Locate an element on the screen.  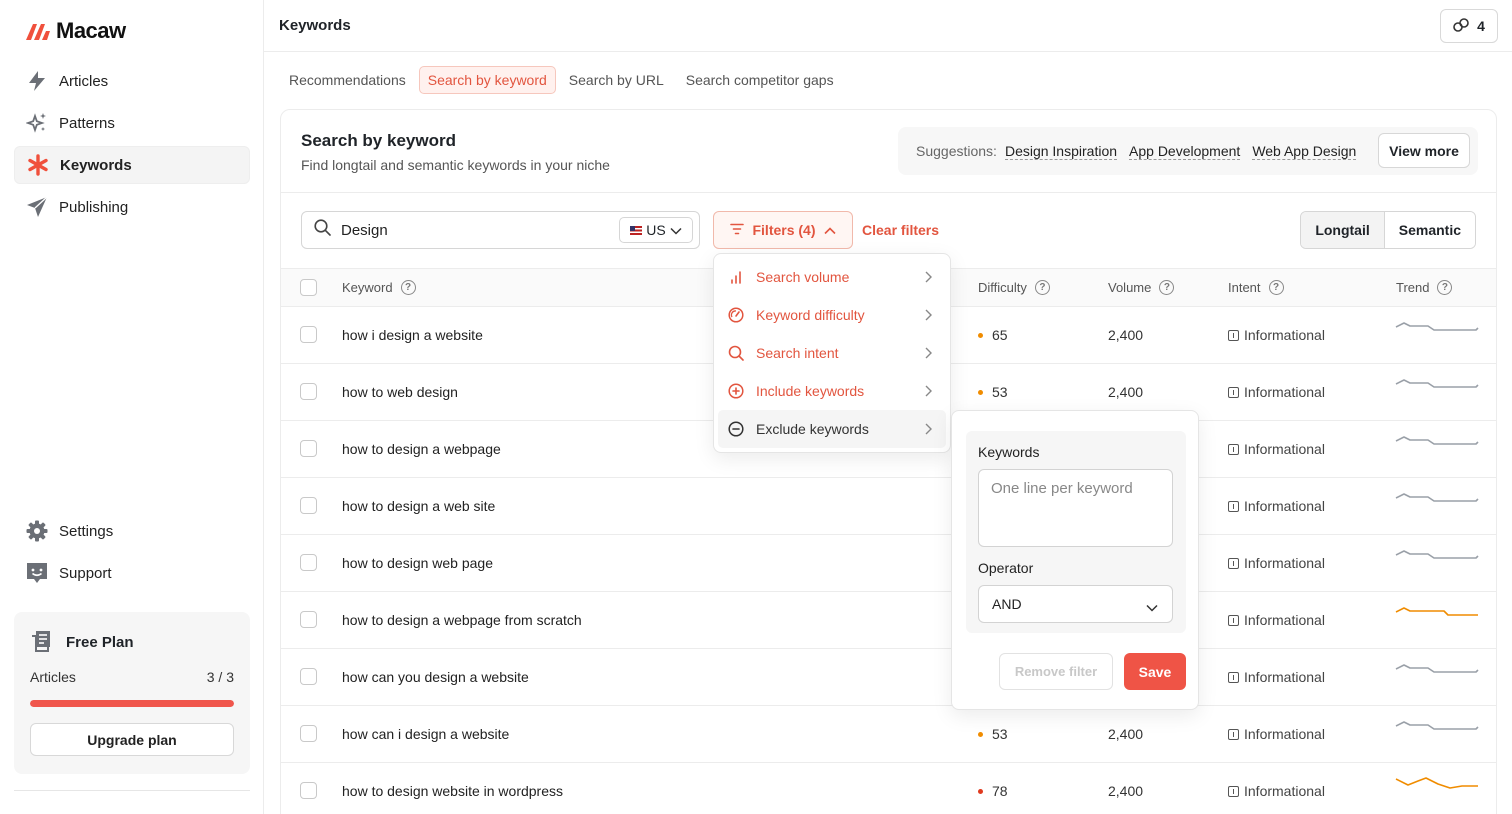
table-row: how to design web page Informational is located at coordinates (888, 563).